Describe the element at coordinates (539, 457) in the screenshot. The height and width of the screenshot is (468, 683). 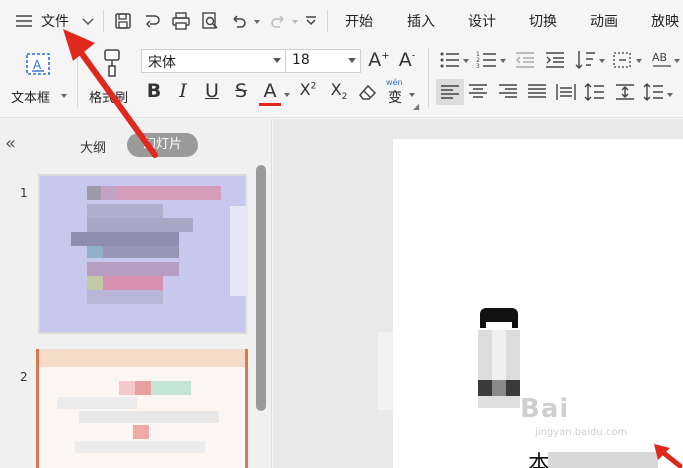
I see `slide-text: 本` at that location.